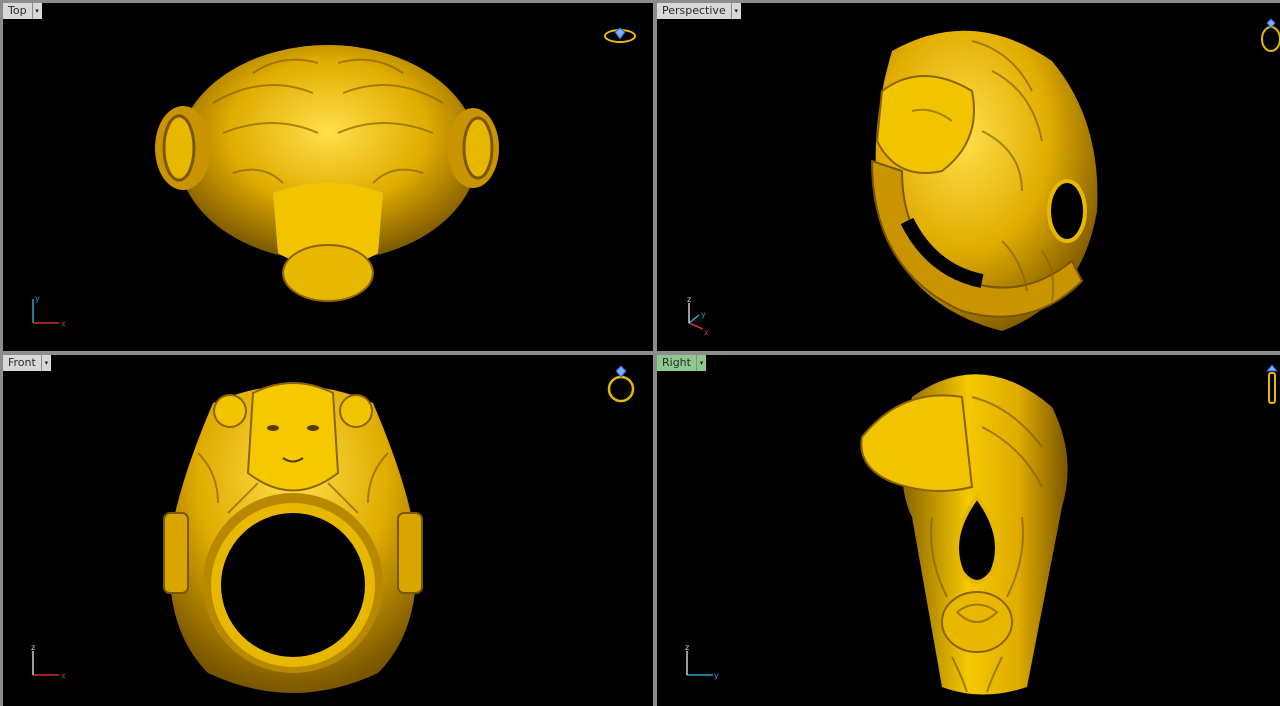 This screenshot has height=706, width=1280. I want to click on viewport-title-front: Front ▾, so click(27, 363).